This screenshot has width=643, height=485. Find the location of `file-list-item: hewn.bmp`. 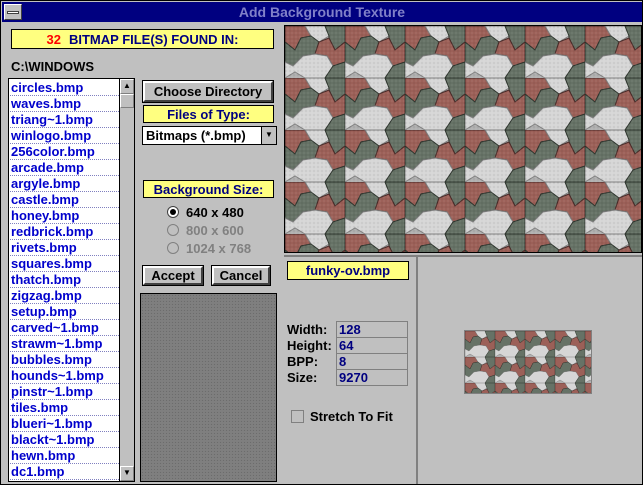

file-list-item: hewn.bmp is located at coordinates (65, 456).